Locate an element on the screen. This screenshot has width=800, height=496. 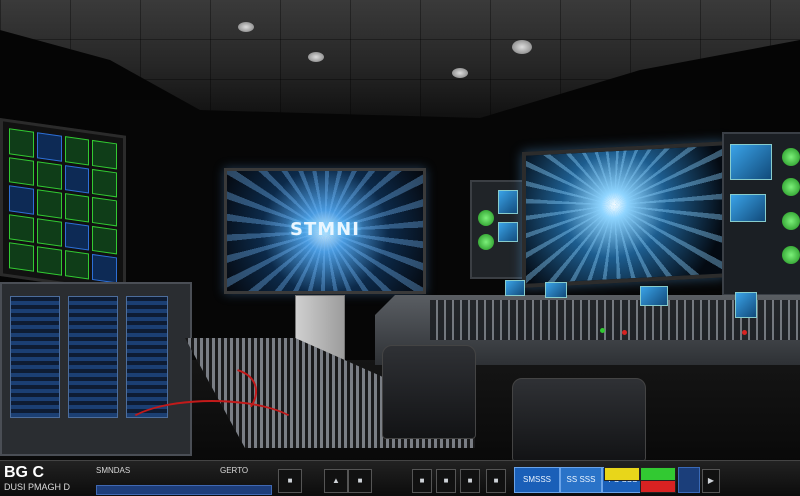
left-wall-monitor is located at coordinates (63, 206).